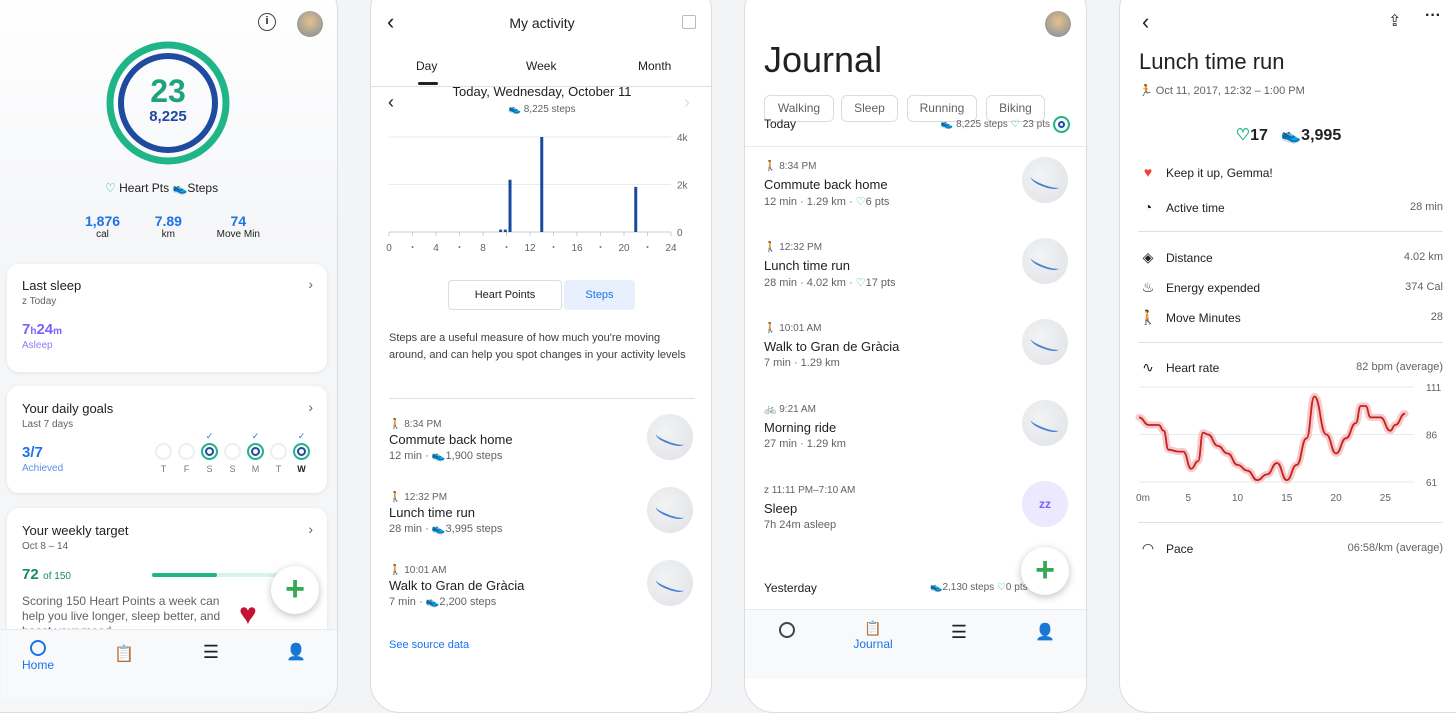 This screenshot has width=1456, height=713. What do you see at coordinates (310, 407) in the screenshot?
I see `chevron-right-icon: ›` at bounding box center [310, 407].